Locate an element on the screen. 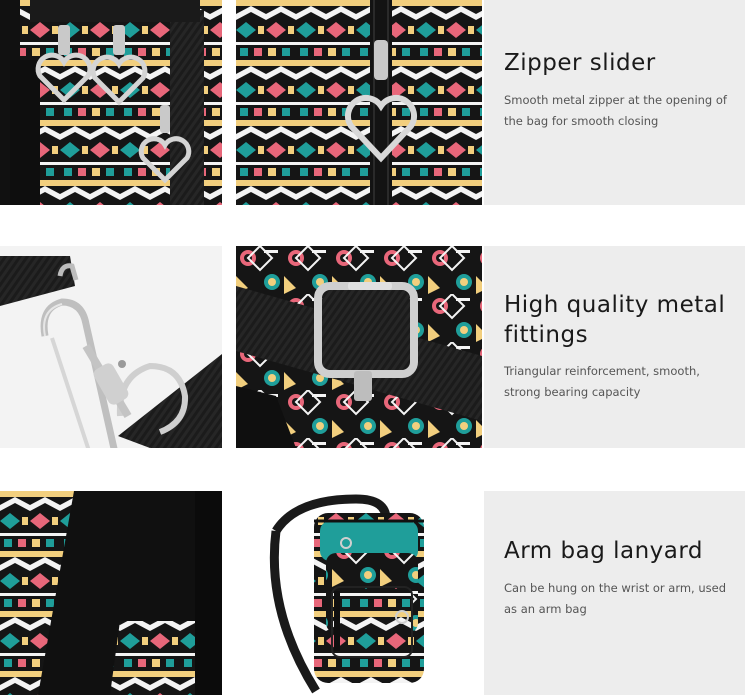 This screenshot has width=745, height=695. zipper-closeup-photo is located at coordinates (111, 102).